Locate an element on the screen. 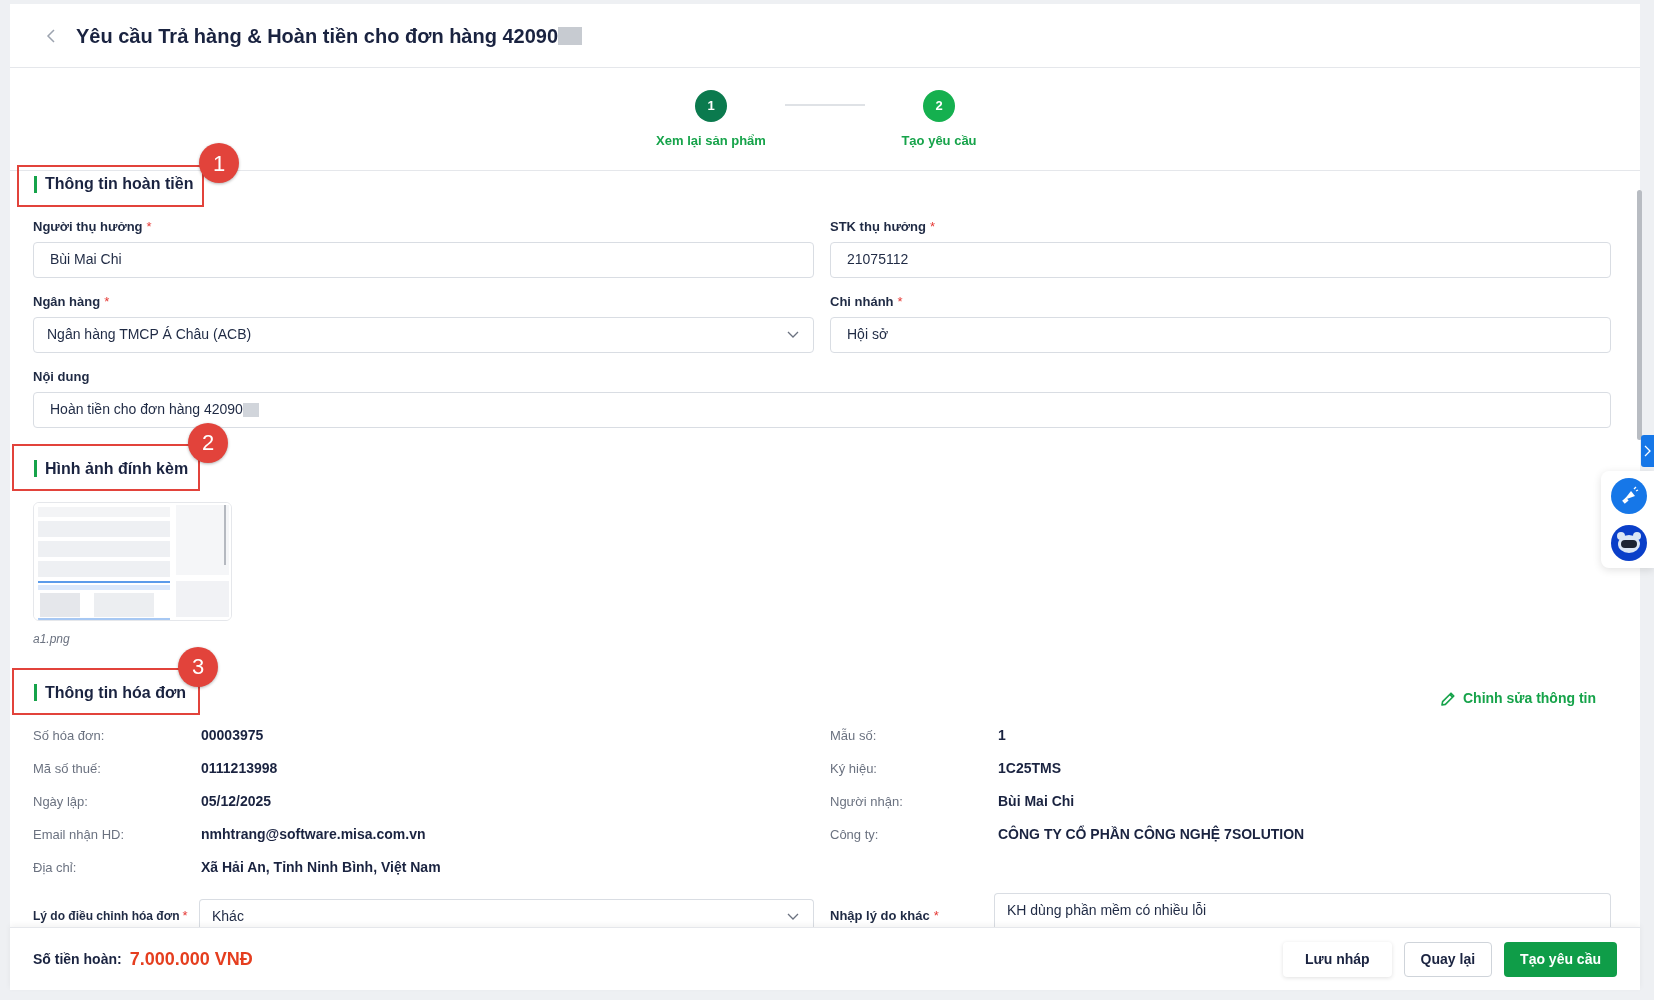  field-value: Ngân hàng TMCP Á Châu (ACB) is located at coordinates (149, 334).